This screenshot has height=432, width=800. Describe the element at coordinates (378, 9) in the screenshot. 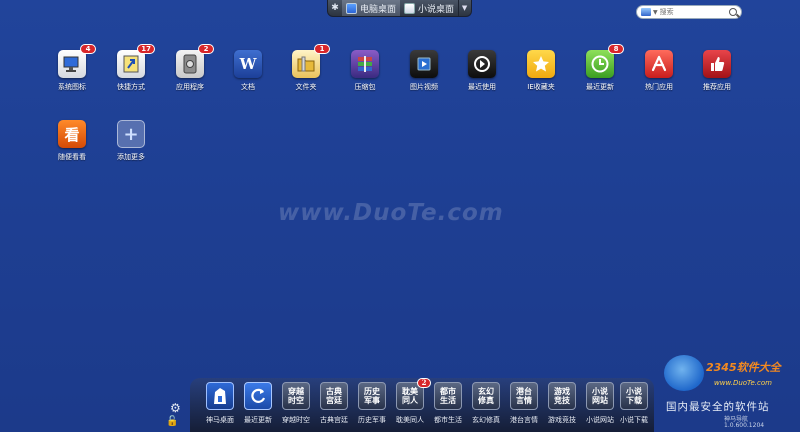

I see `tab-label: 电脑桌面` at that location.